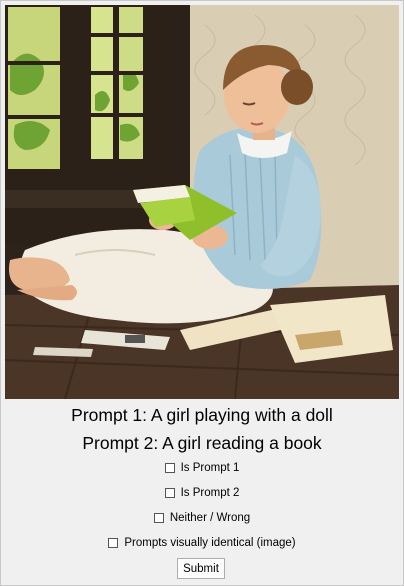 The image size is (404, 586). Describe the element at coordinates (202, 443) in the screenshot. I see `prompt-2-text: Prompt 2: A girl reading a book` at that location.